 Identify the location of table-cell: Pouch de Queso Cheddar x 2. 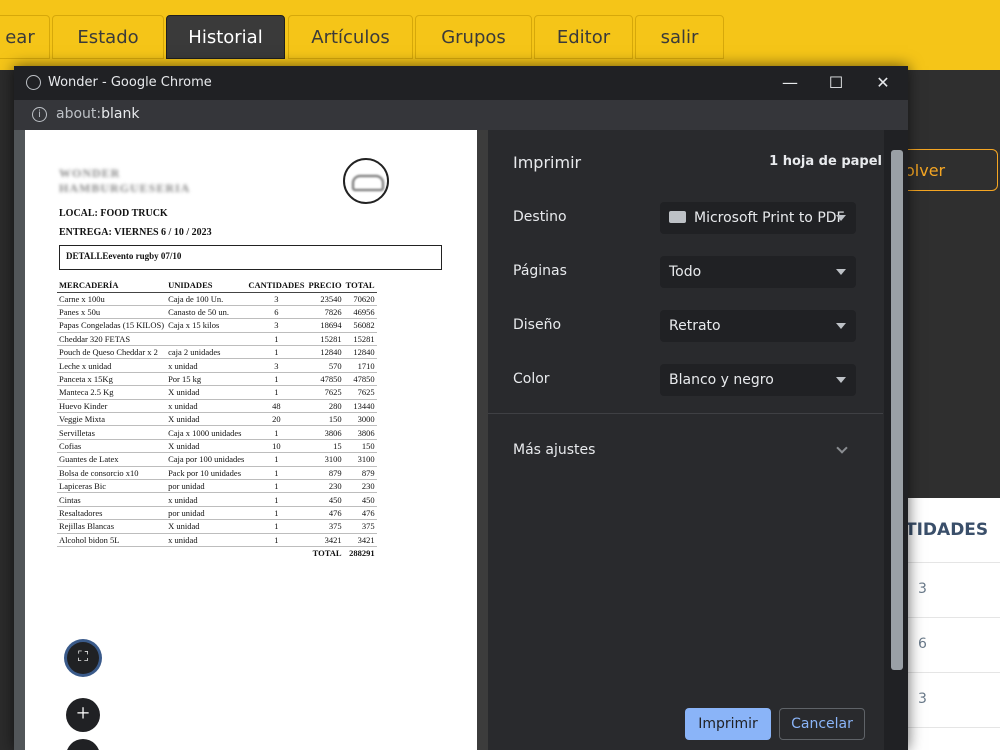
(112, 352).